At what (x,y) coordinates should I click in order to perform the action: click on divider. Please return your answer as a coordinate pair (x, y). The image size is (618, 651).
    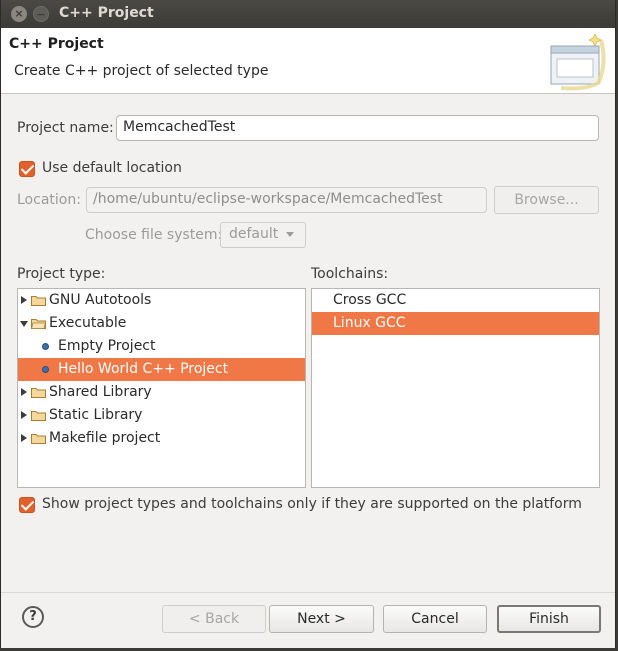
    Looking at the image, I should click on (308, 592).